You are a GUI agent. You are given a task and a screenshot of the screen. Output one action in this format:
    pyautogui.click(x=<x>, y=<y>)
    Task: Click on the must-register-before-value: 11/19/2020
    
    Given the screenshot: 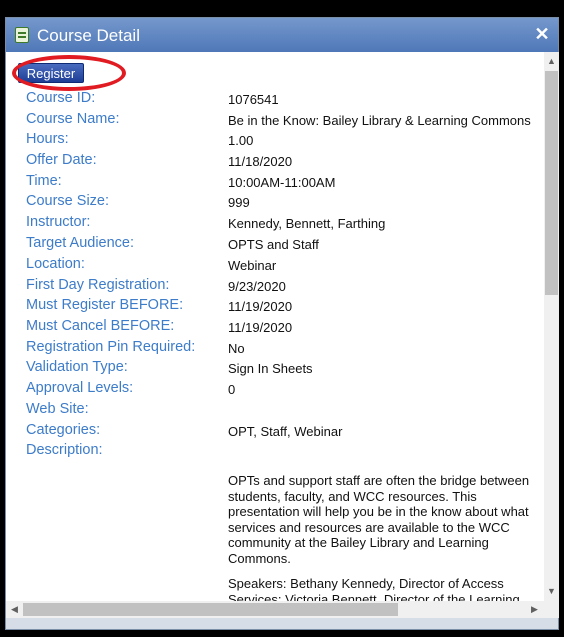 What is the action you would take?
    pyautogui.click(x=260, y=306)
    